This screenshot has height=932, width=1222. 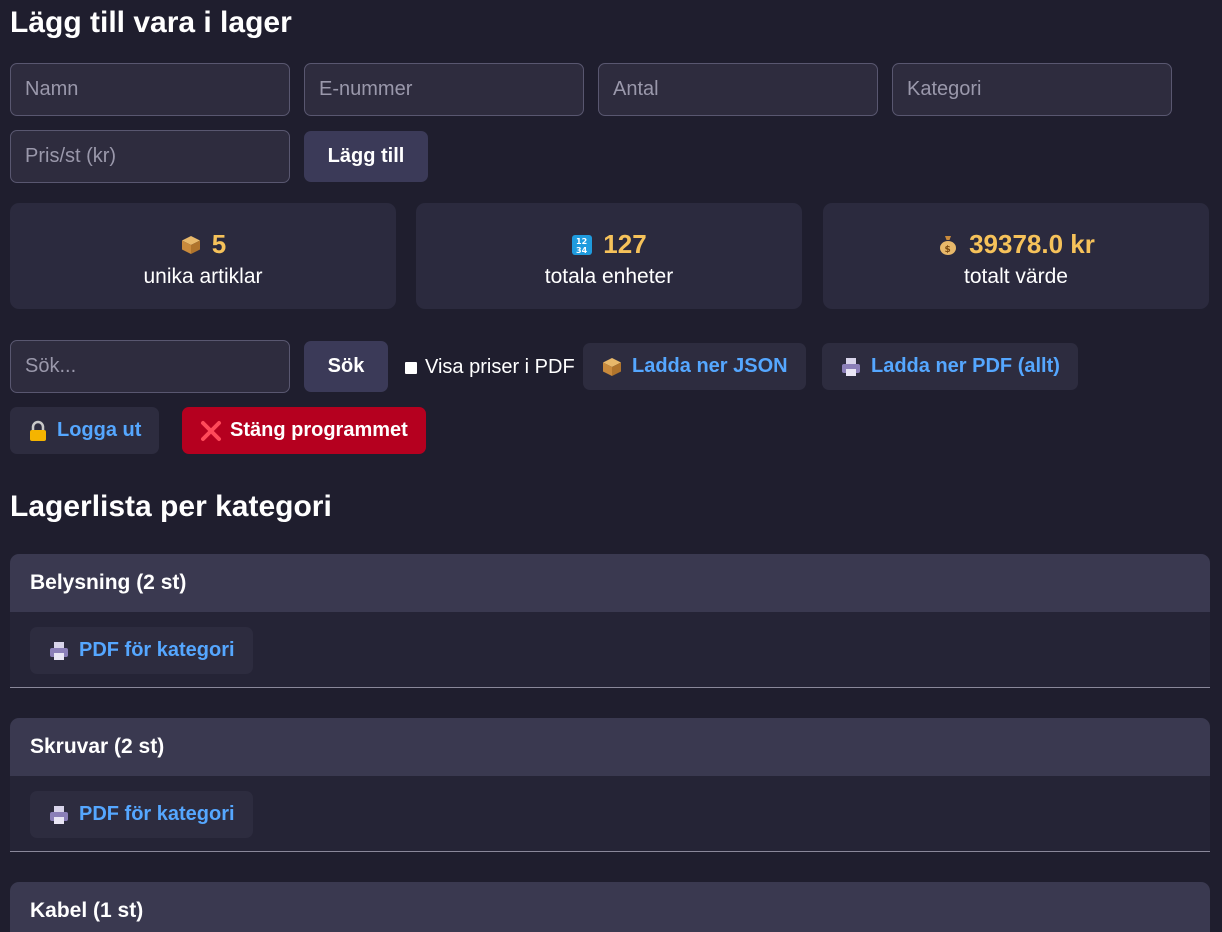 I want to click on stat-label: totala enheter, so click(x=609, y=276).